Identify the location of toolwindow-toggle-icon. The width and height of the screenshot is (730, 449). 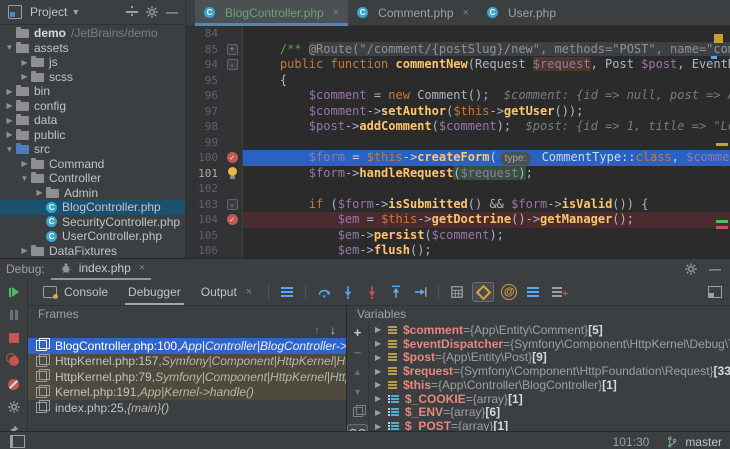
(17, 441).